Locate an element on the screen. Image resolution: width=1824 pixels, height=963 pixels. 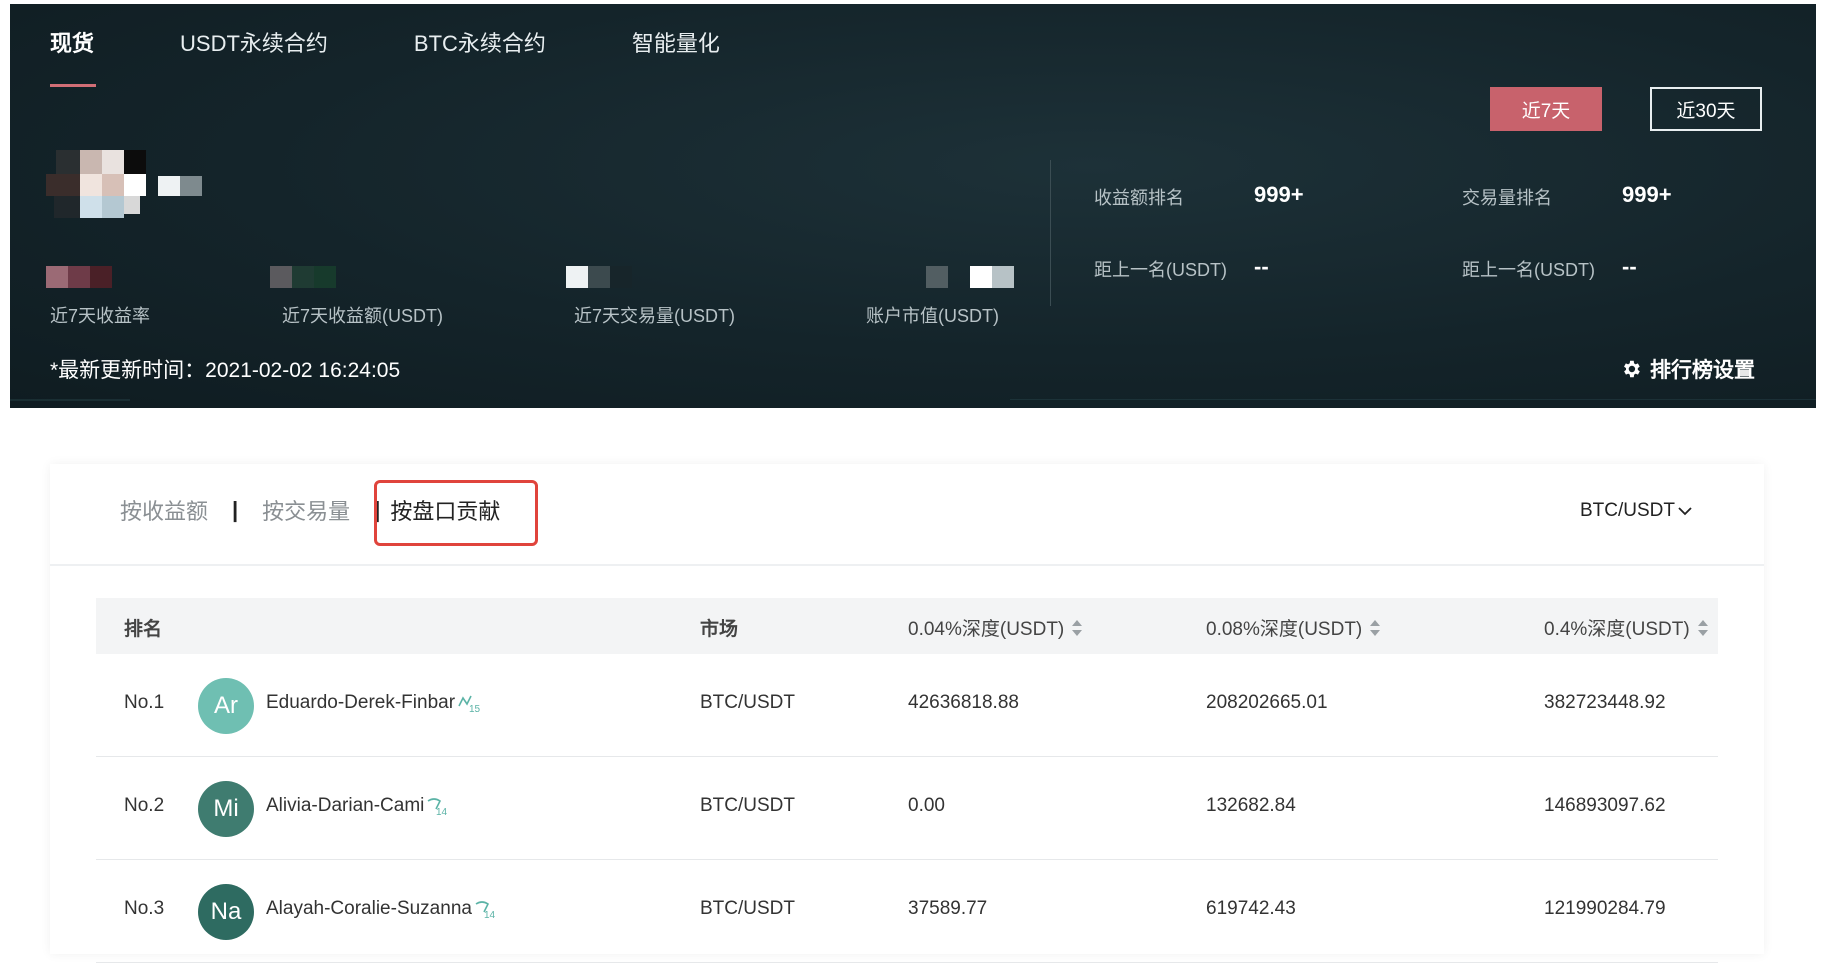
update-time: *最新更新时间：2021-02-02 16:24:05 is located at coordinates (225, 370).